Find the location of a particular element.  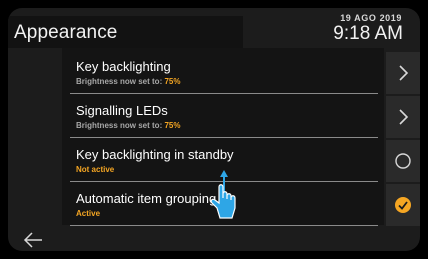

setting-status: Active is located at coordinates (88, 213).